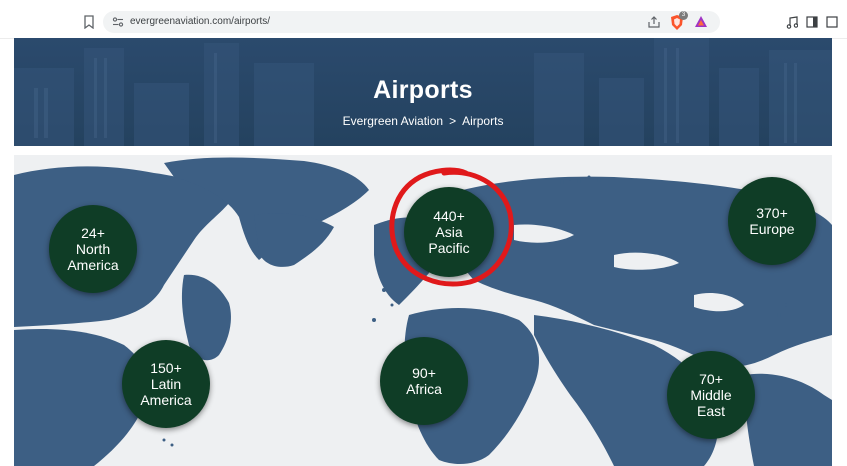 This screenshot has width=847, height=466. I want to click on breadcrumb-home-link: Evergreen Aviation, so click(393, 121).